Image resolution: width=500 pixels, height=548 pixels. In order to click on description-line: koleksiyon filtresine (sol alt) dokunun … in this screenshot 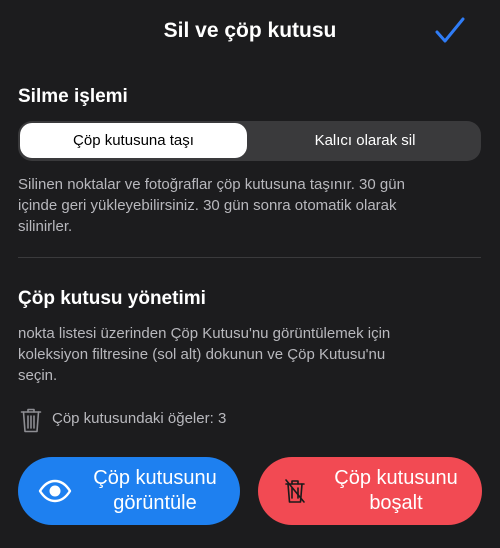, I will do `click(202, 354)`.